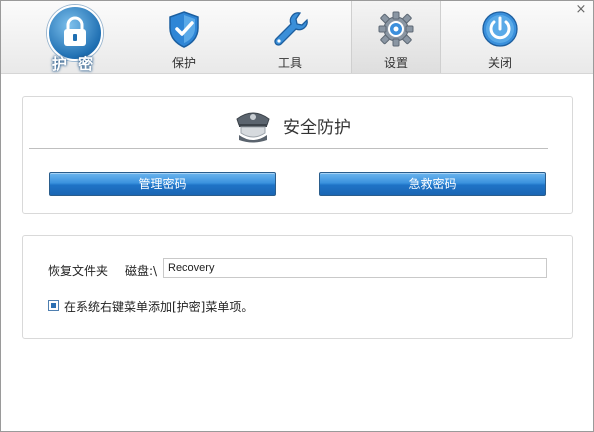  I want to click on checkbox-check-mark, so click(53, 305).